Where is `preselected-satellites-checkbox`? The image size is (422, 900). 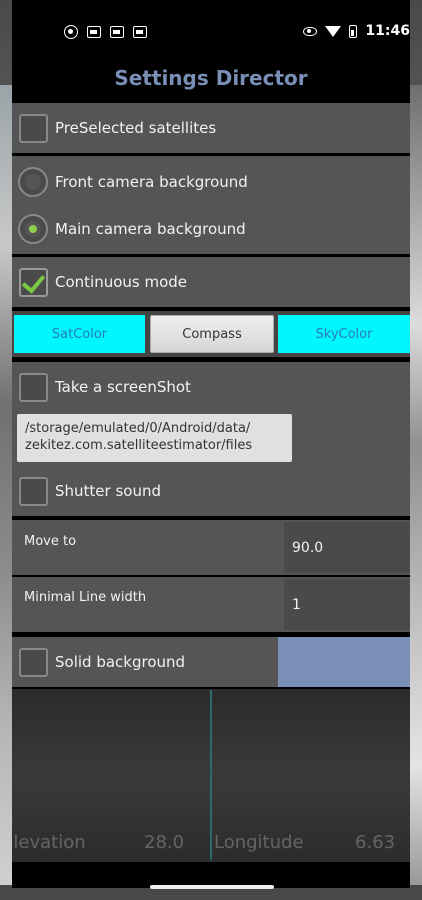
preselected-satellites-checkbox is located at coordinates (33, 128).